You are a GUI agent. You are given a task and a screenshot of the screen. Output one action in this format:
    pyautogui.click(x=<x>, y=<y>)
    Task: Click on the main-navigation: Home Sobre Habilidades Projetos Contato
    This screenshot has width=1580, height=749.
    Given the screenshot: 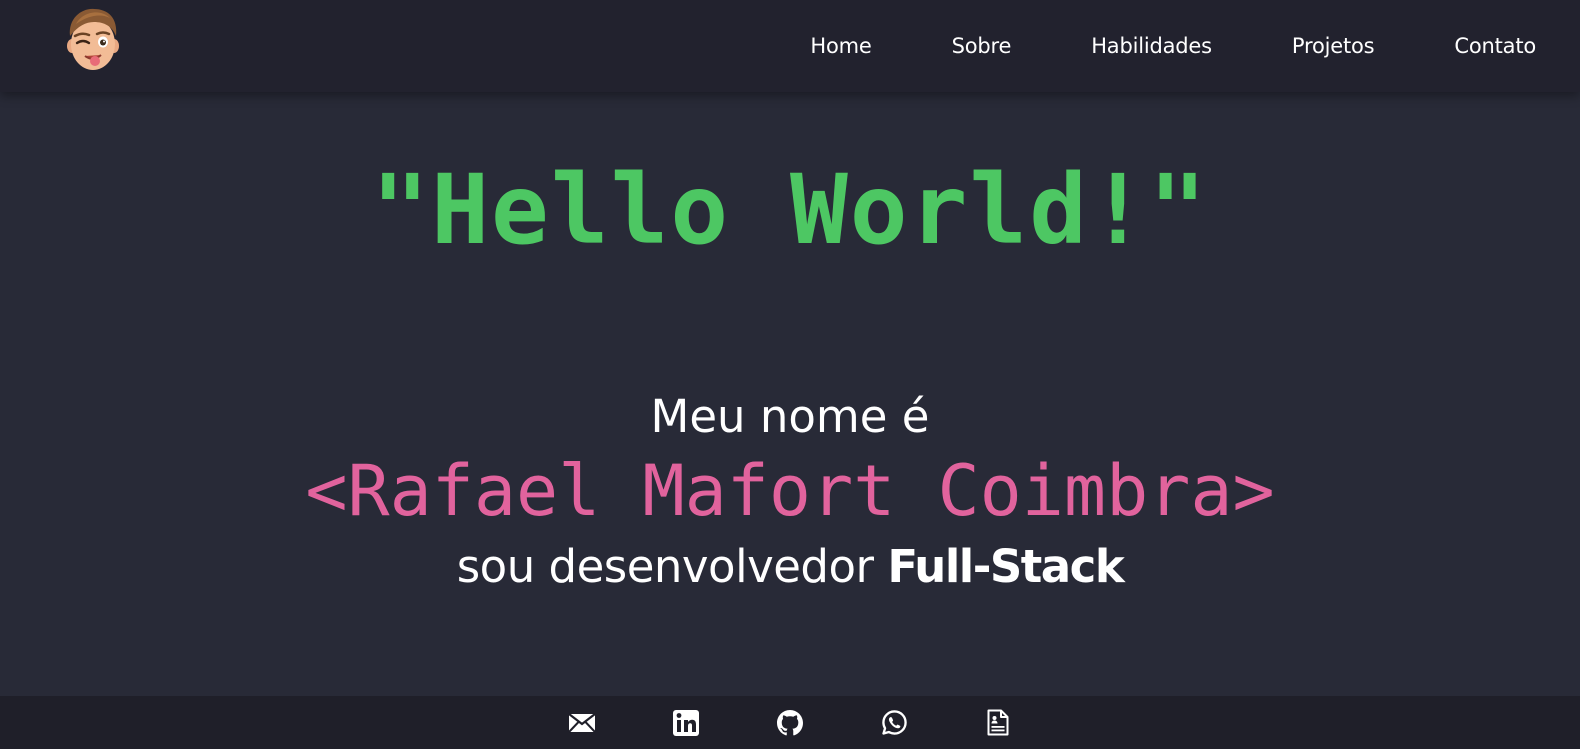 What is the action you would take?
    pyautogui.click(x=1133, y=46)
    